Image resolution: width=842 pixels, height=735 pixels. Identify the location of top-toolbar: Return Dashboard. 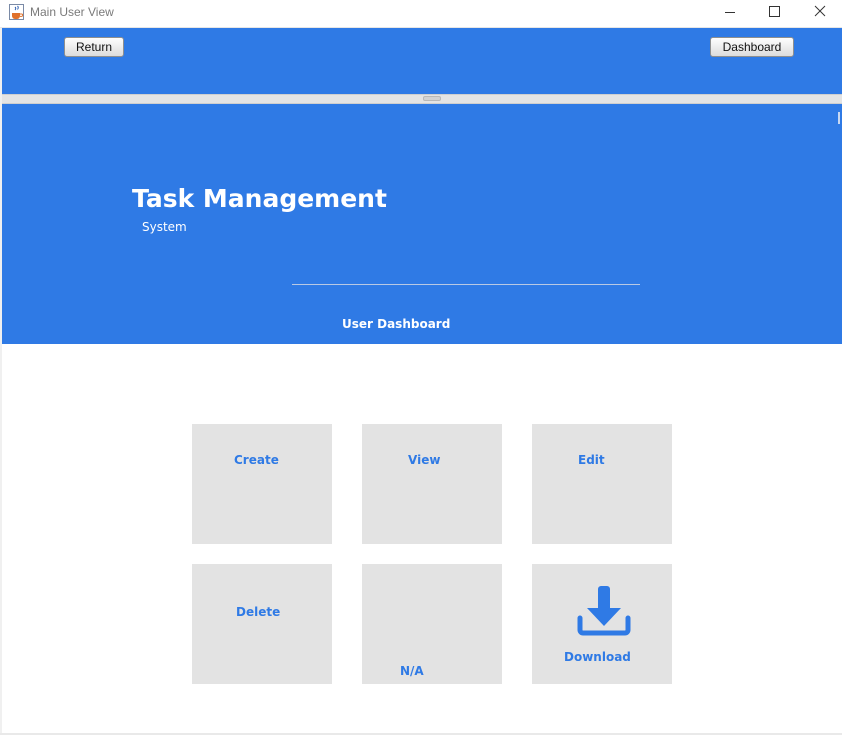
(422, 61).